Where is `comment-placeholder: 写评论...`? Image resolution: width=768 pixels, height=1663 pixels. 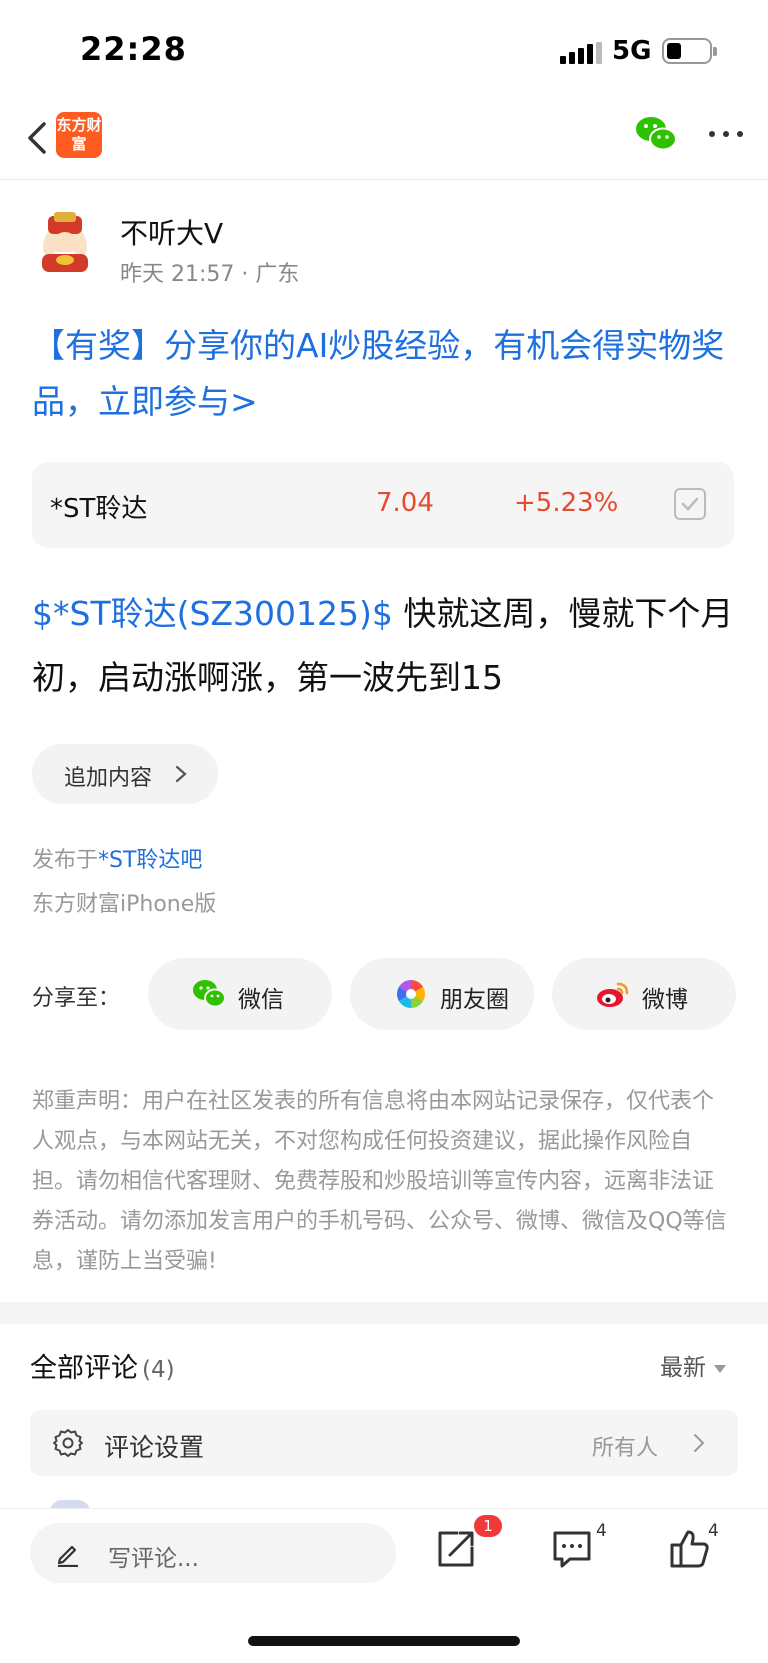 comment-placeholder: 写评论... is located at coordinates (153, 1559).